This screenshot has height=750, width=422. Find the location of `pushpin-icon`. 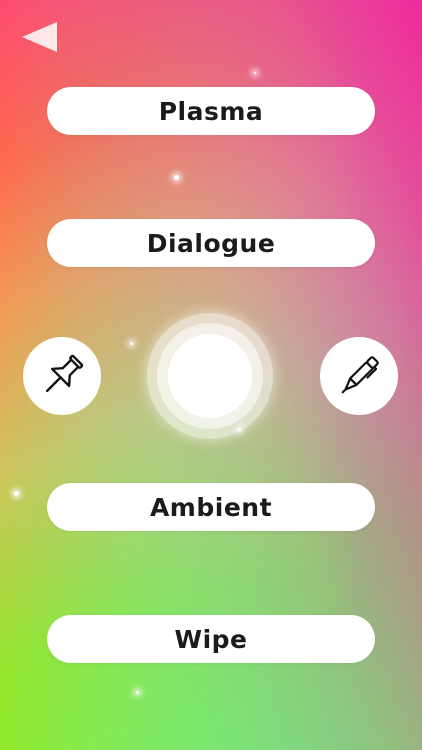

pushpin-icon is located at coordinates (64, 373).